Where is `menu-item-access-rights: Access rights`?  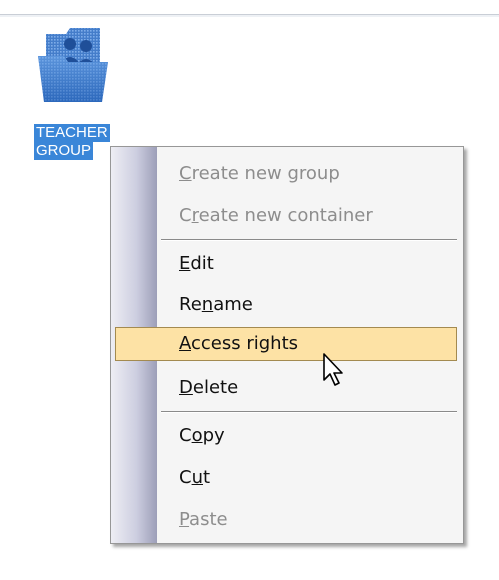 menu-item-access-rights: Access rights is located at coordinates (287, 344).